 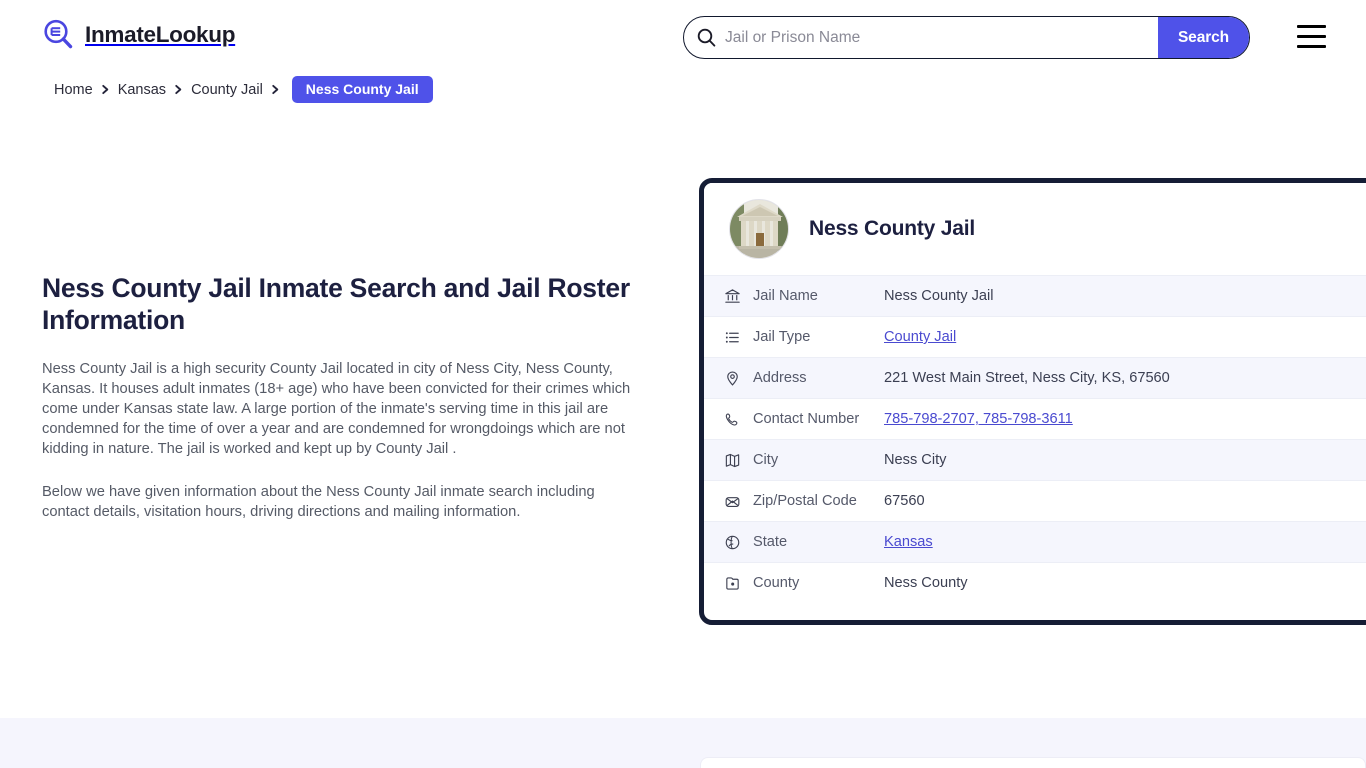 I want to click on search-button: Search, so click(x=1203, y=37).